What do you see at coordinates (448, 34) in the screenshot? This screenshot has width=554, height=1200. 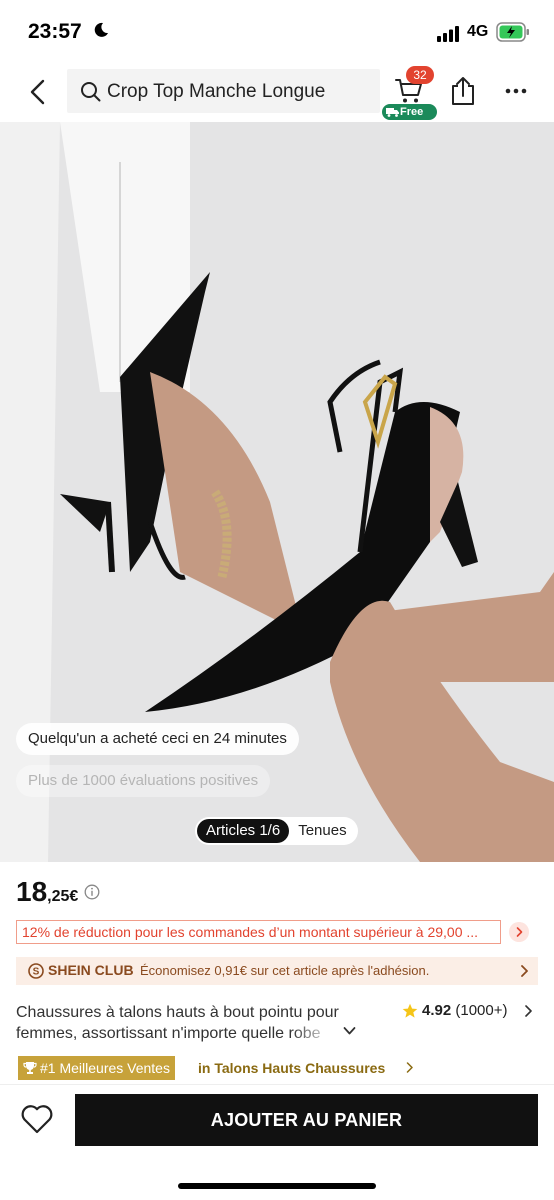 I see `signal-icon` at bounding box center [448, 34].